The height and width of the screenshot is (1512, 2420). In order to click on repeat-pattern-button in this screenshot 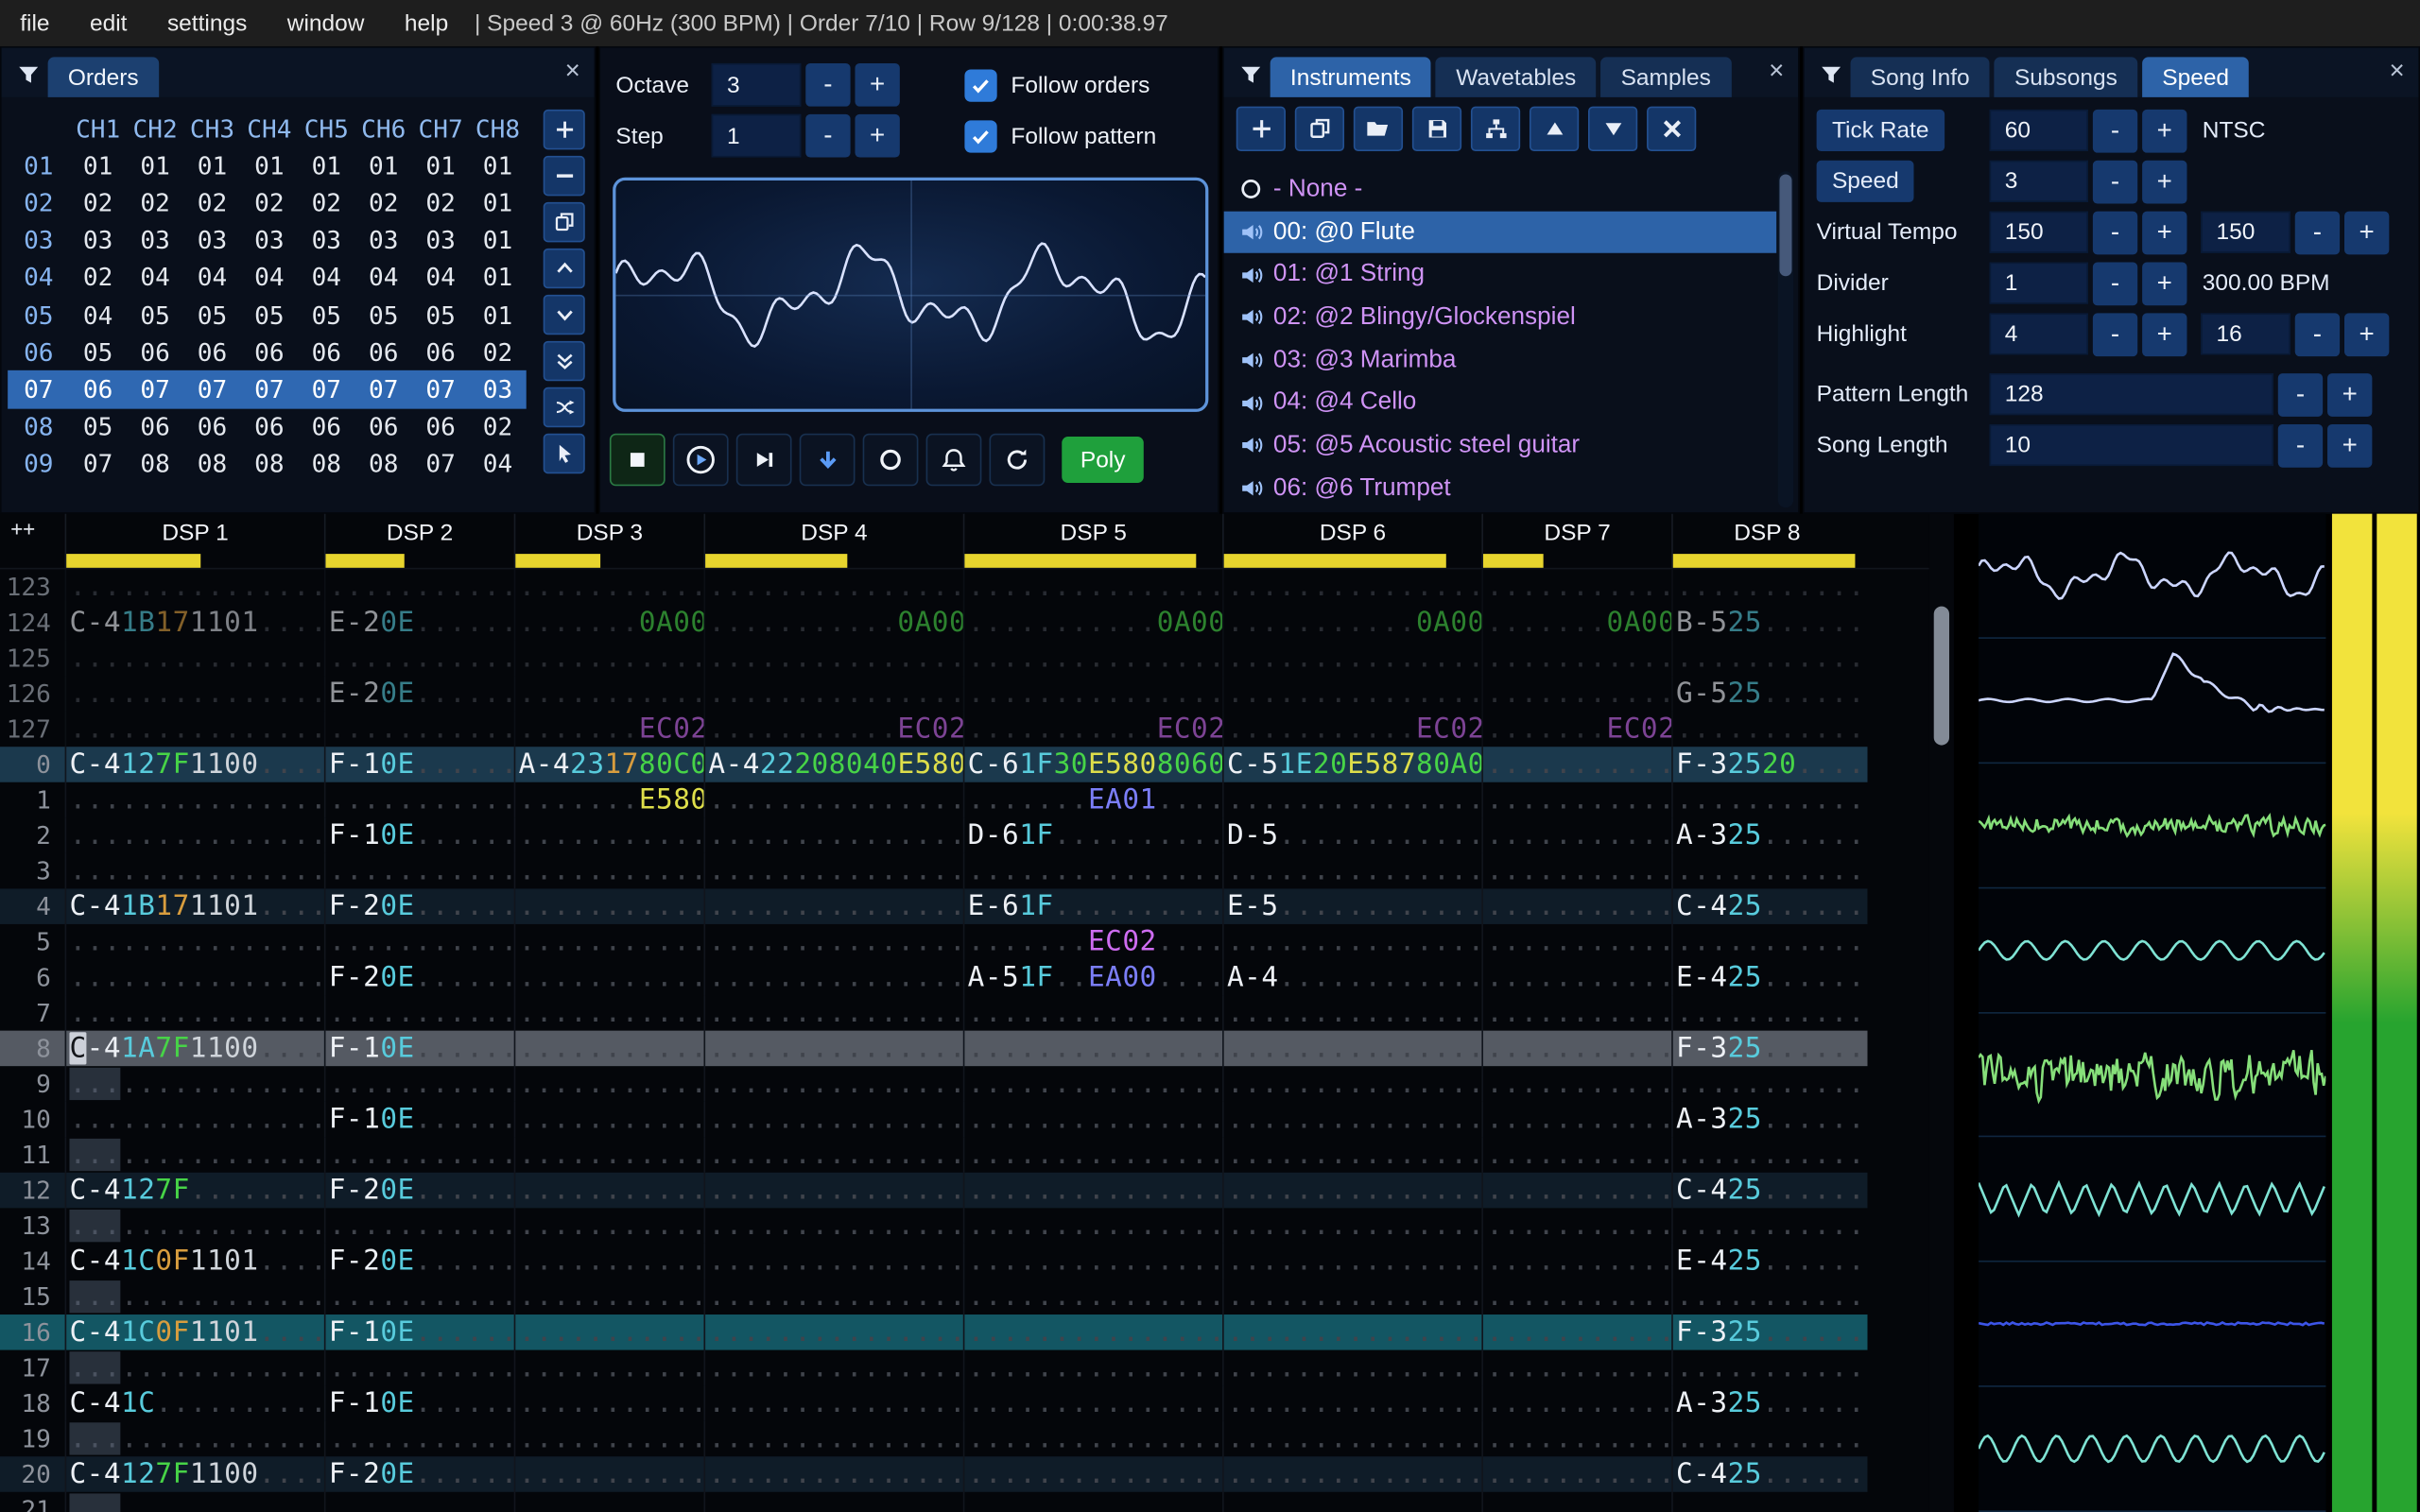, I will do `click(1018, 460)`.